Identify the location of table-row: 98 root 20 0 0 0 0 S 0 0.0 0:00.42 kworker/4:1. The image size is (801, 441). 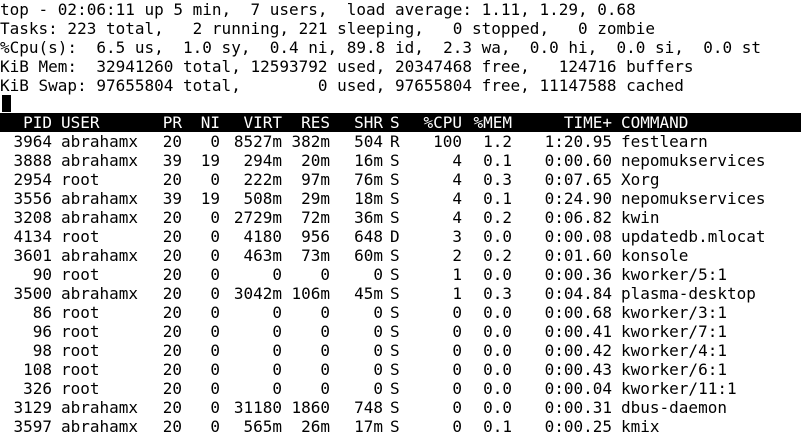
(400, 350).